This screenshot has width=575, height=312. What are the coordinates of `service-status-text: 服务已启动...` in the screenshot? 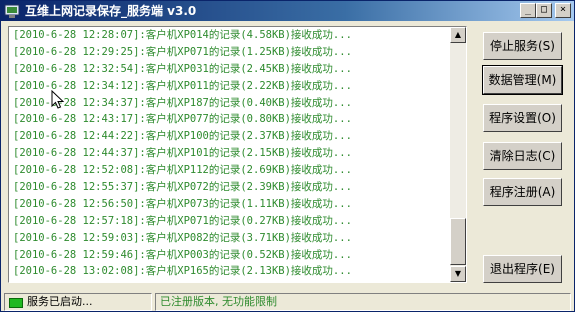 It's located at (60, 301).